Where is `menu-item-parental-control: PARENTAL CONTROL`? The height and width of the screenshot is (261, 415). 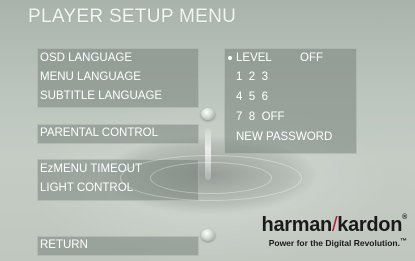
menu-item-parental-control: PARENTAL CONTROL is located at coordinates (99, 133).